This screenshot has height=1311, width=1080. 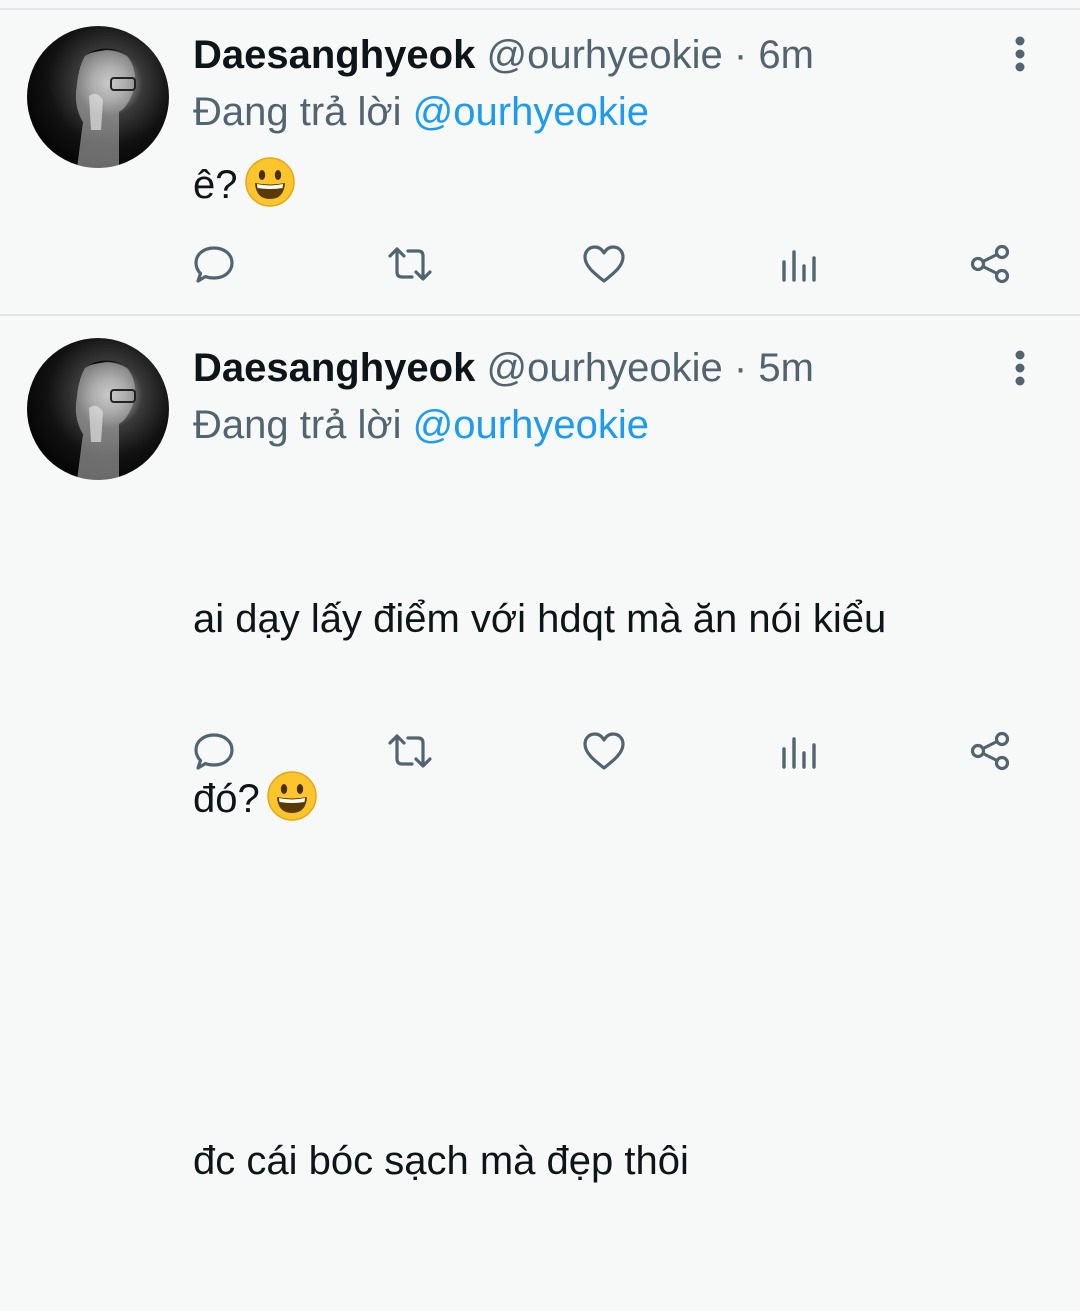 I want to click on tweet-header: Daesanghyeok @ourhyeokie · 6m, so click(x=503, y=55).